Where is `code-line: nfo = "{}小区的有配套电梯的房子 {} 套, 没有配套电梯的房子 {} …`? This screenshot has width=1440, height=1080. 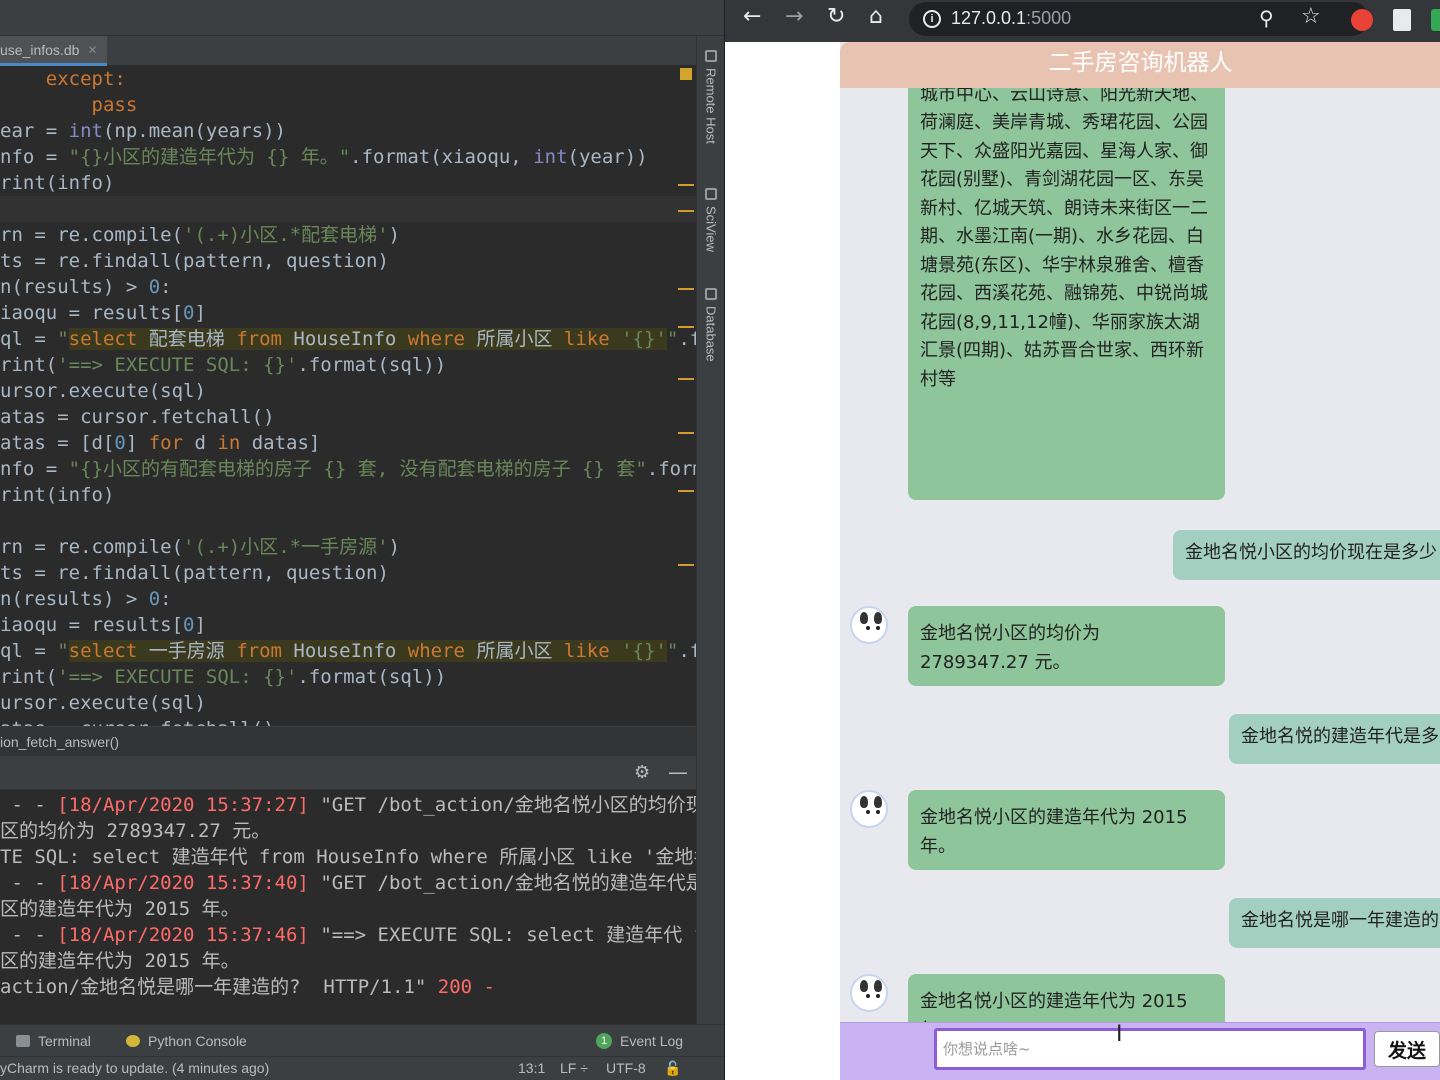
code-line: nfo = "{}小区的有配套电梯的房子 {} 套, 没有配套电梯的房子 {} … is located at coordinates (348, 469).